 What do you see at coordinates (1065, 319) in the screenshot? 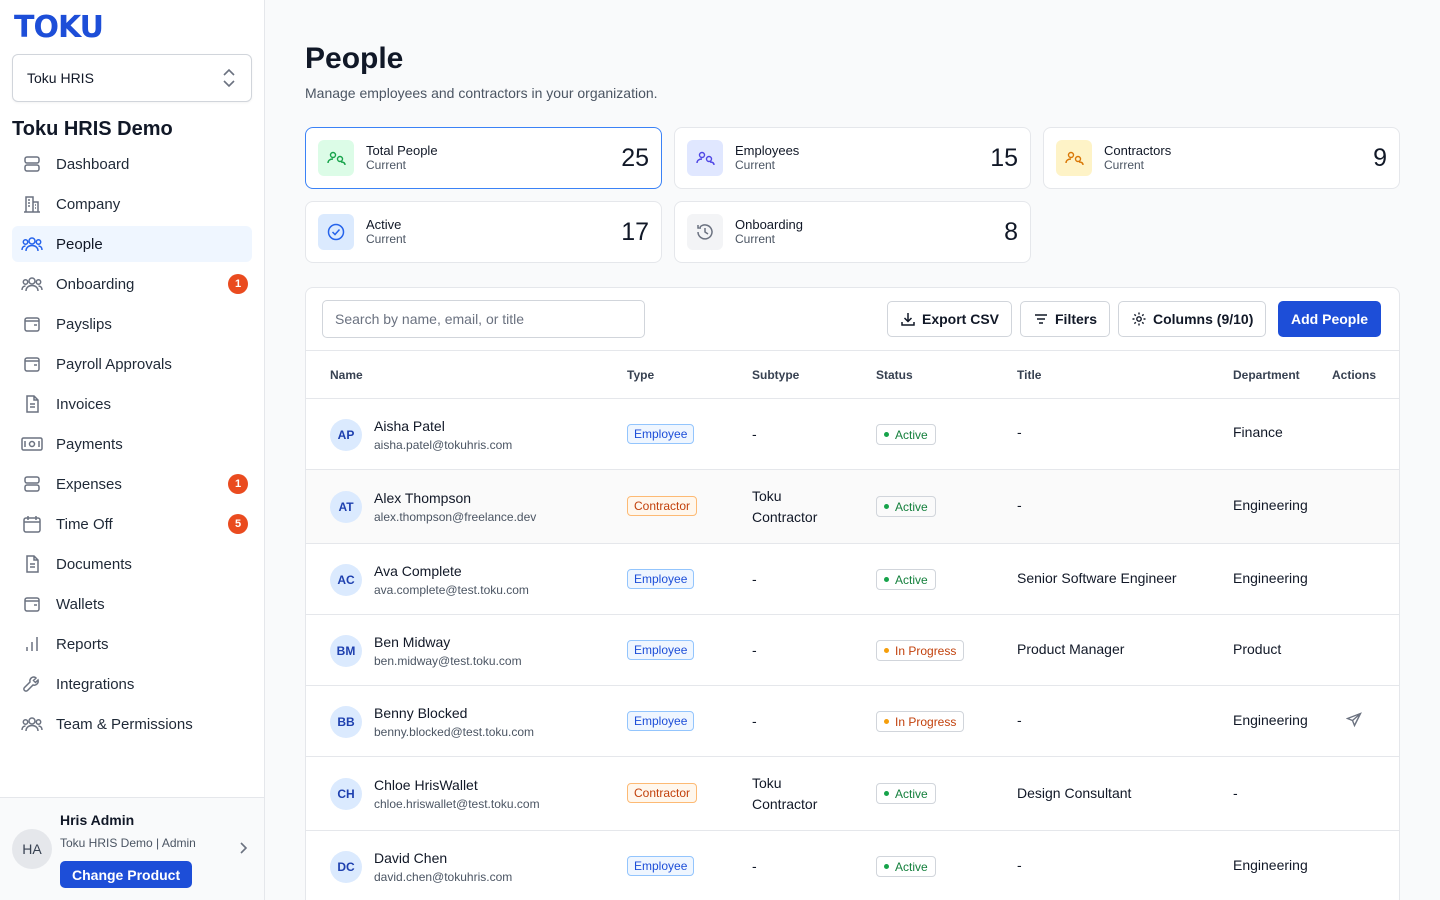
I see `filters-button: Filters` at bounding box center [1065, 319].